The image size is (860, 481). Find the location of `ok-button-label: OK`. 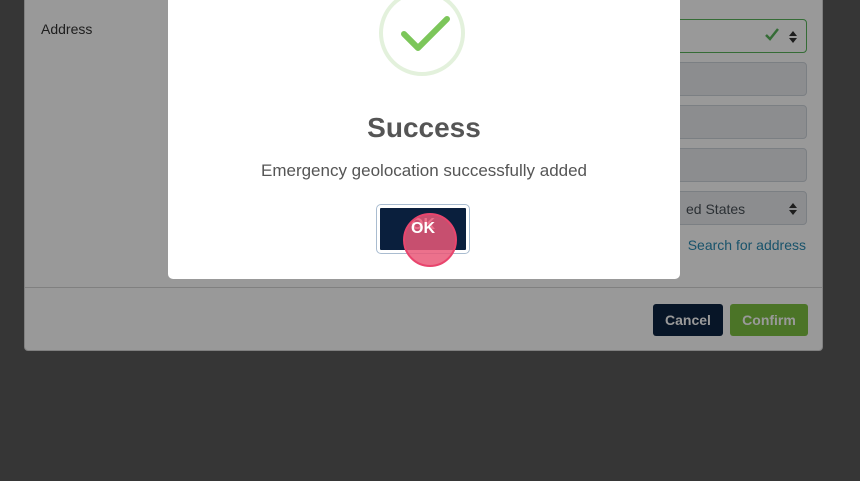

ok-button-label: OK is located at coordinates (423, 224).